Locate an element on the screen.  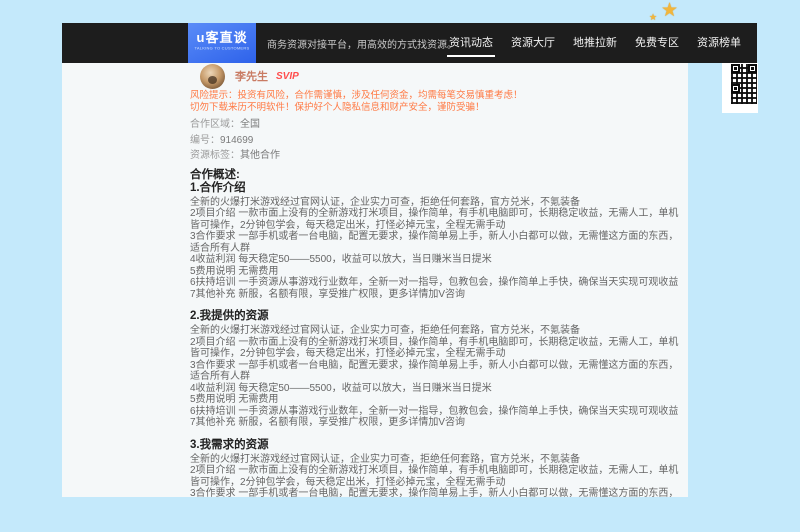
nav-item-news: 资讯动态 is located at coordinates (471, 43).